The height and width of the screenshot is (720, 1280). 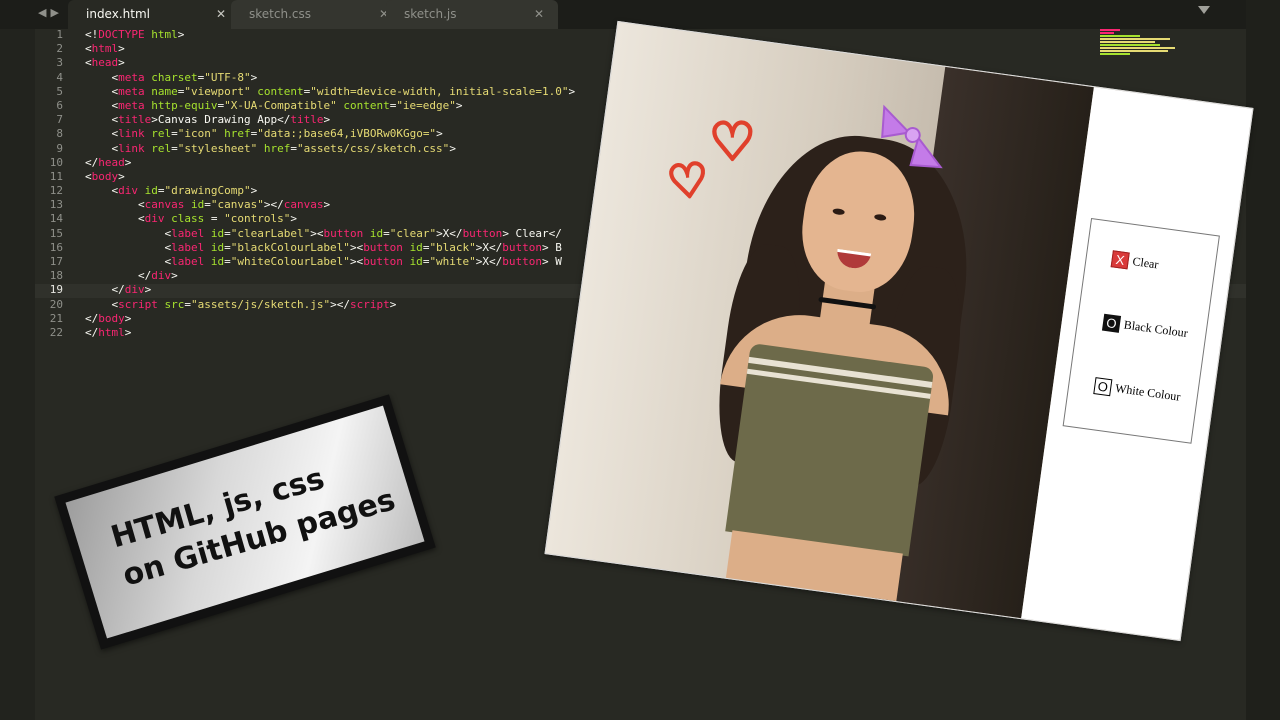 What do you see at coordinates (131, 148) in the screenshot?
I see `code-token: link` at bounding box center [131, 148].